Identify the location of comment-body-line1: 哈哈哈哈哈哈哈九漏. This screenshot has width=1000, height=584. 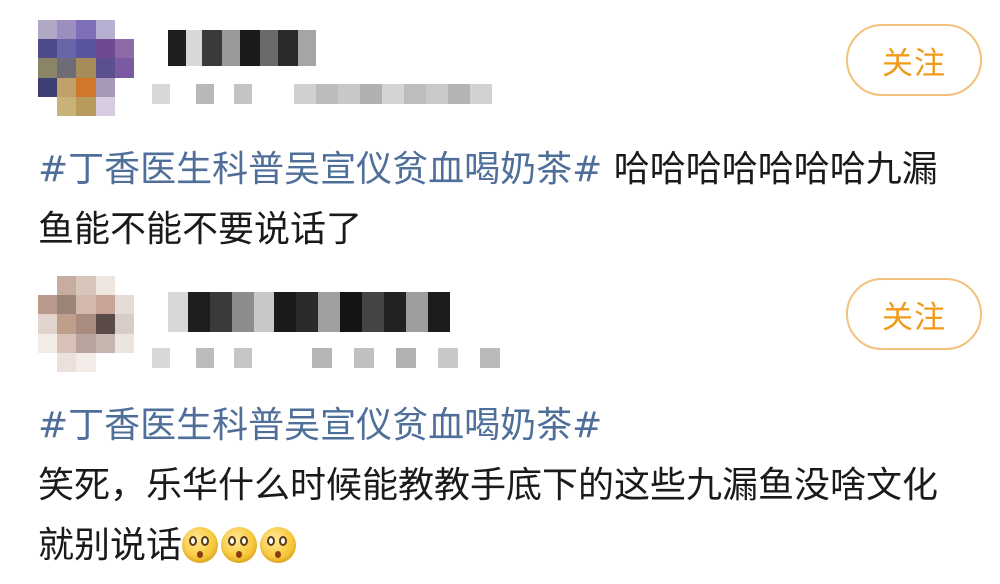
(770, 169).